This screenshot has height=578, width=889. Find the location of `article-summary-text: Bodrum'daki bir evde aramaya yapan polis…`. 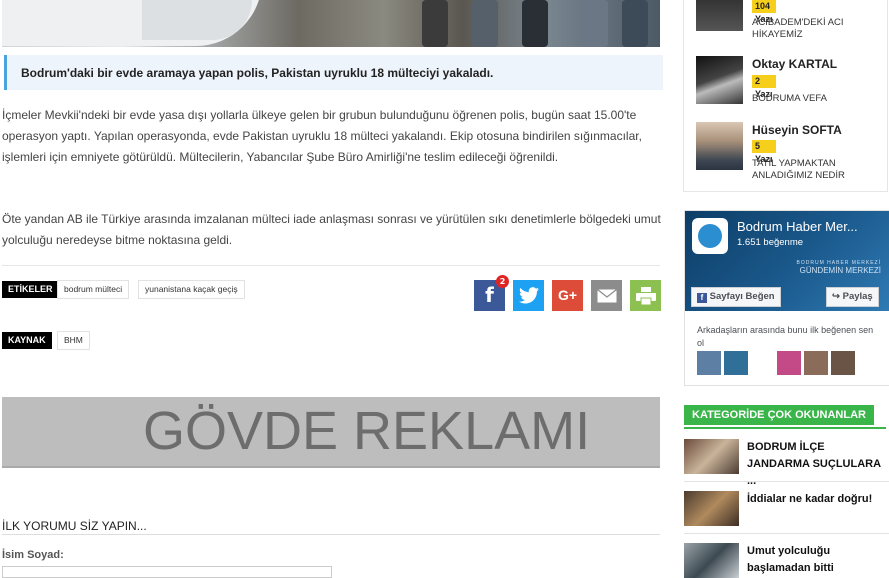

article-summary-text: Bodrum'daki bir evde aramaya yapan polis… is located at coordinates (257, 73).